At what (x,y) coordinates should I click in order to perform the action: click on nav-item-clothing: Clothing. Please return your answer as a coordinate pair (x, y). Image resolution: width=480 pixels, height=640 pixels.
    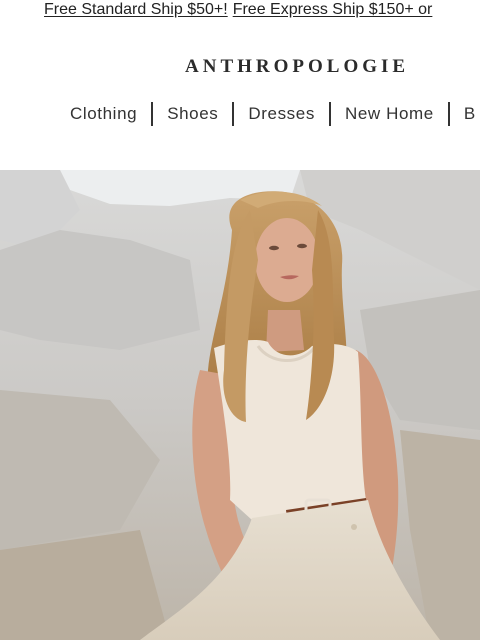
    Looking at the image, I should click on (103, 114).